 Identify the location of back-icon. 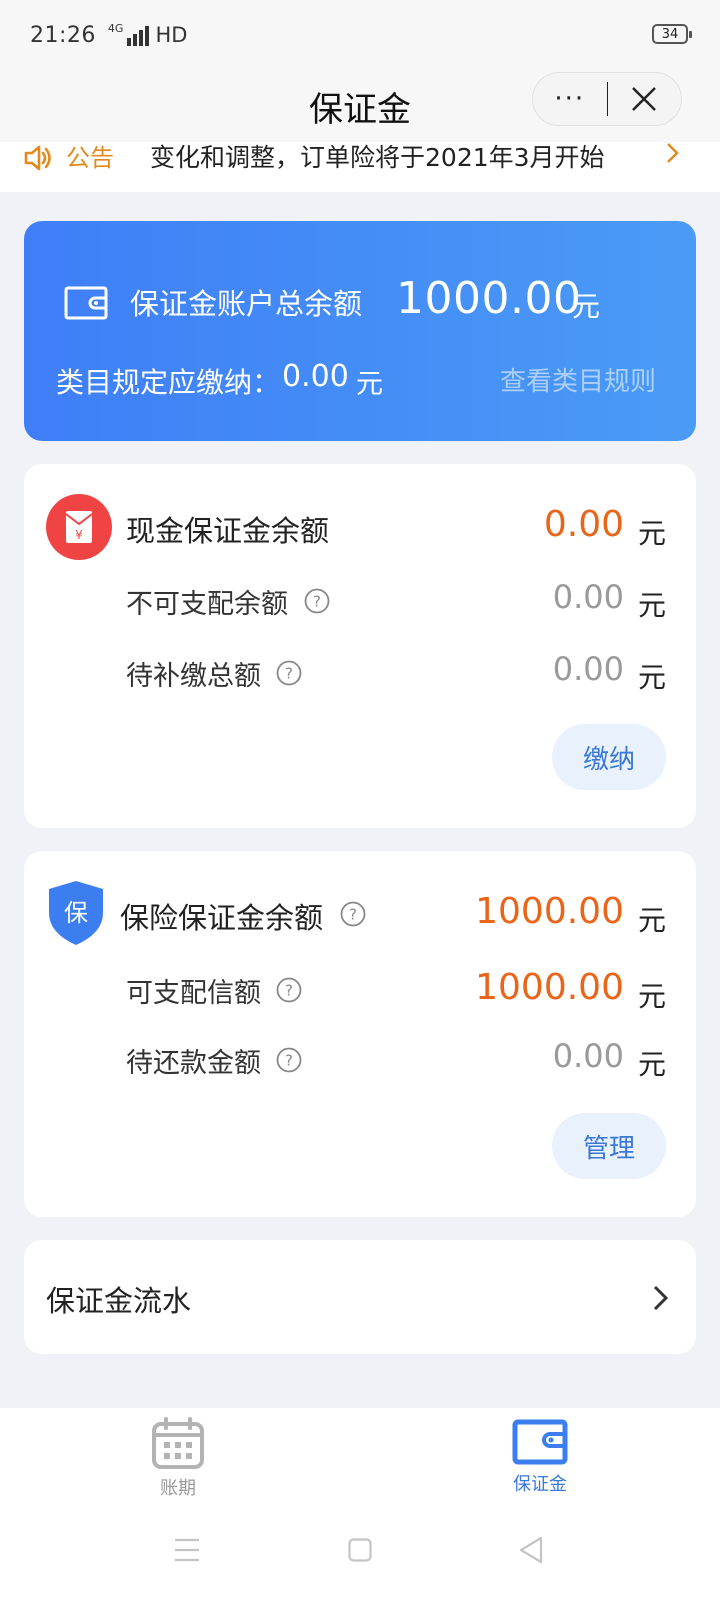
(531, 1550).